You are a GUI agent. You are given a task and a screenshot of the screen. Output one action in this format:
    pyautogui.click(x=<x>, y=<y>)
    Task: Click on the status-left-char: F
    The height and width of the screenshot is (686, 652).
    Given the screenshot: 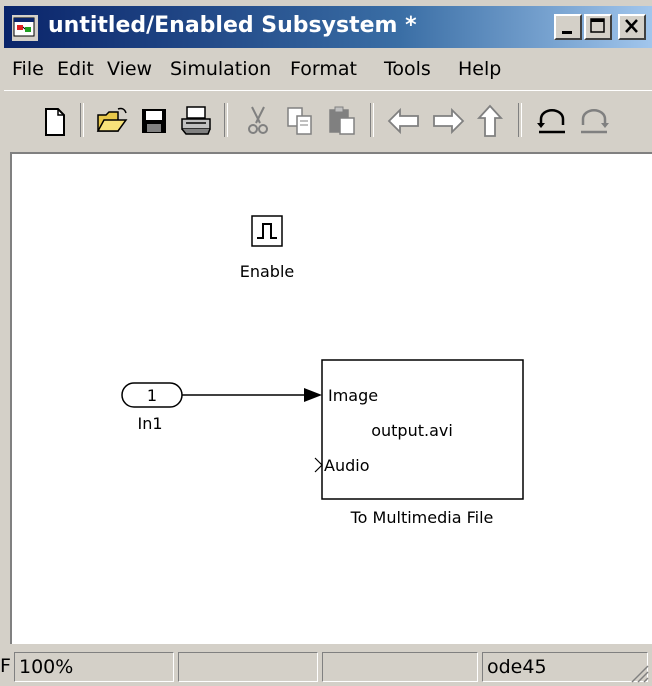 What is the action you would take?
    pyautogui.click(x=5, y=666)
    